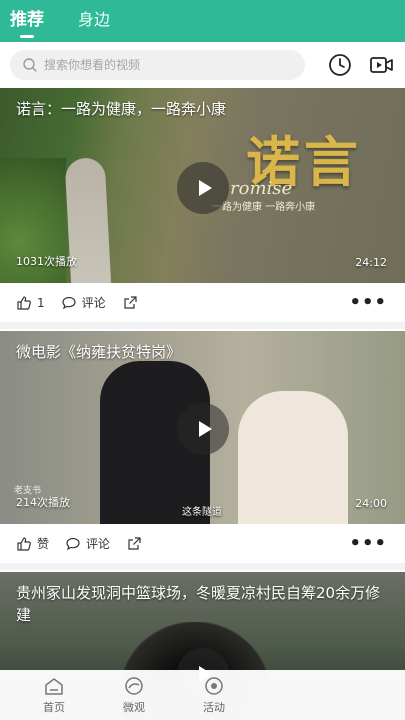 This screenshot has width=405, height=720. I want to click on home-icon, so click(54, 686).